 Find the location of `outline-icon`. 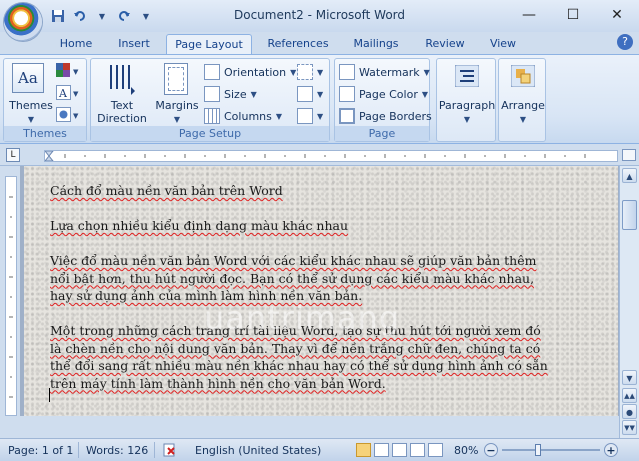

outline-icon is located at coordinates (417, 450).